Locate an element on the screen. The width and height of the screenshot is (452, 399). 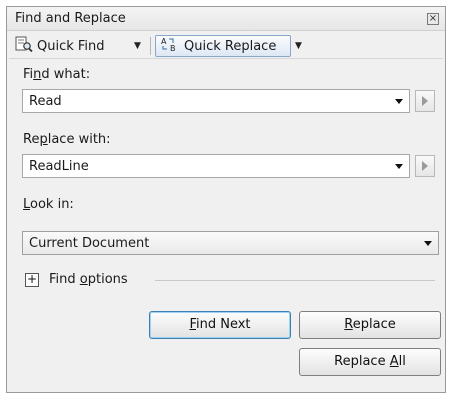
replace-with-input: ReadLine is located at coordinates (216, 166).